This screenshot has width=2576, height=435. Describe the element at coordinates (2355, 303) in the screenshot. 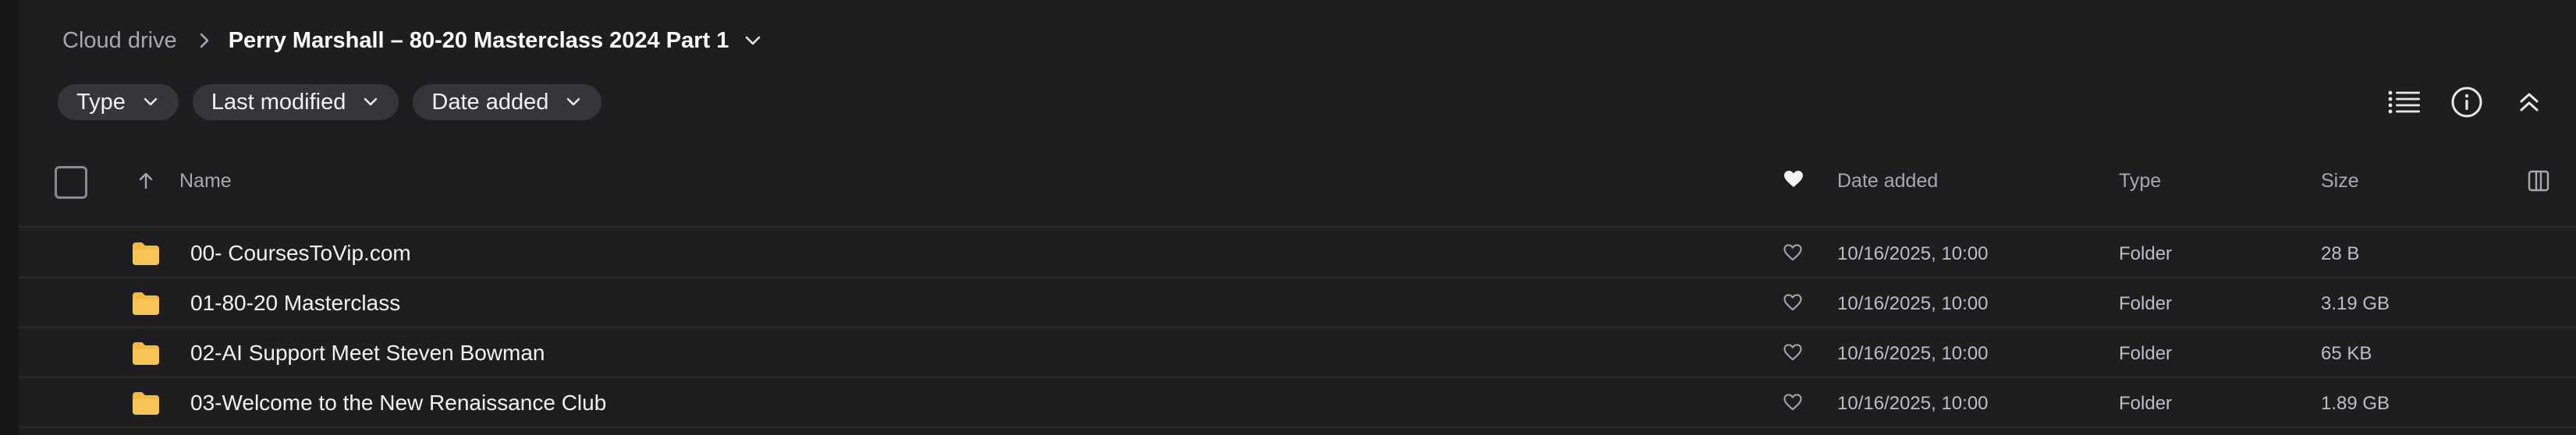

I see `row-size: 3.19 GB` at that location.